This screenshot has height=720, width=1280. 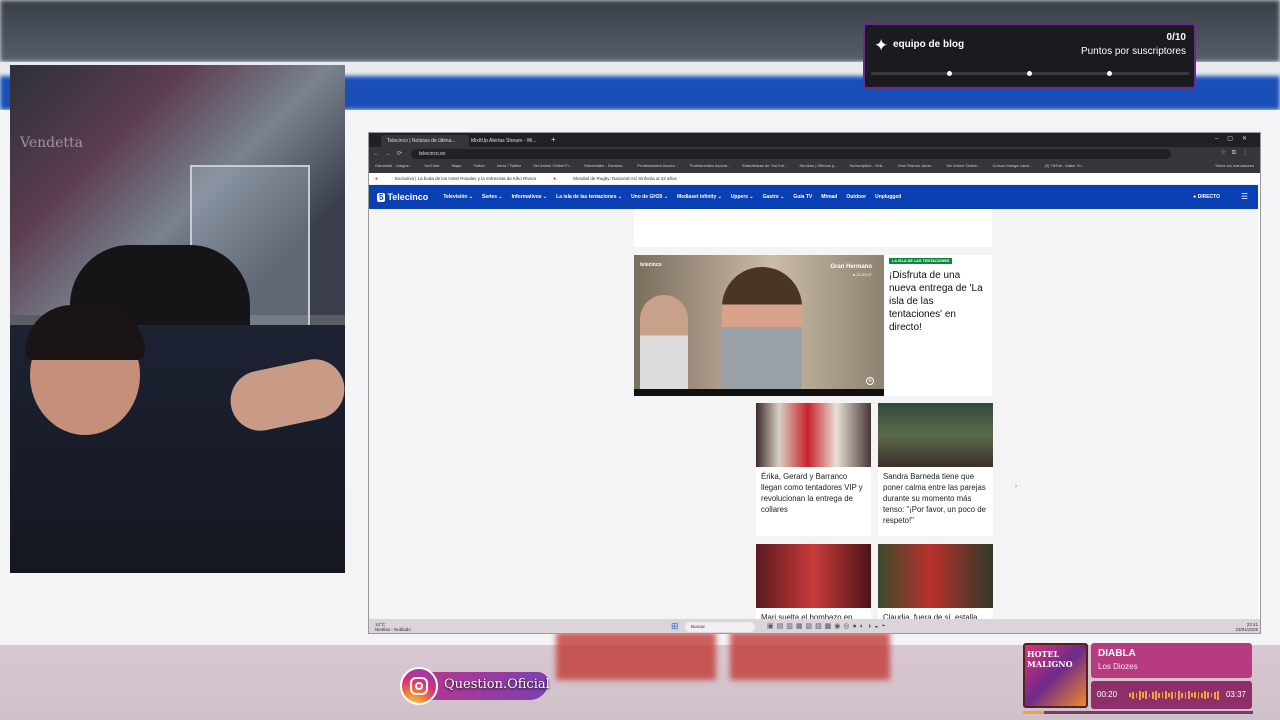 I want to click on nav-item: Mtmad, so click(x=829, y=197).